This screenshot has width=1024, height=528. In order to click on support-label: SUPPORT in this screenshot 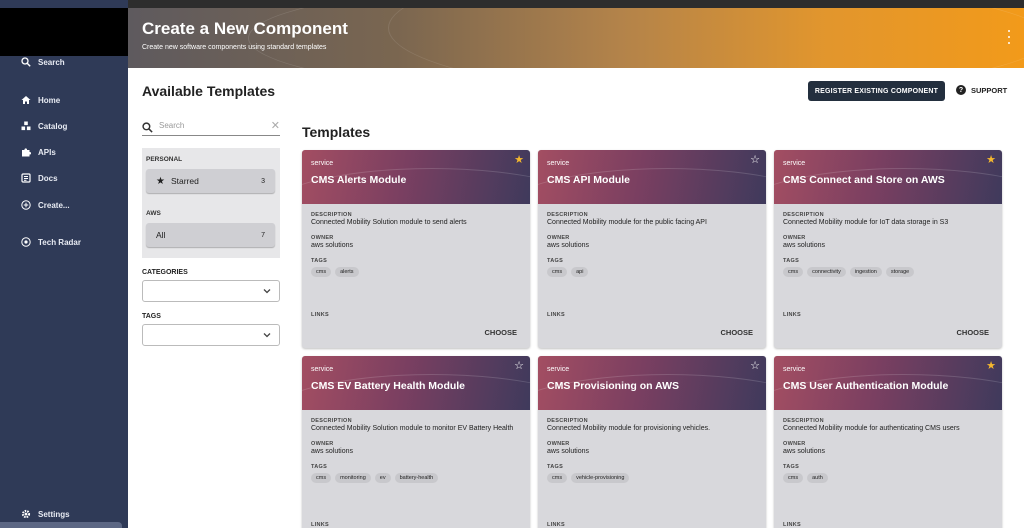, I will do `click(989, 90)`.